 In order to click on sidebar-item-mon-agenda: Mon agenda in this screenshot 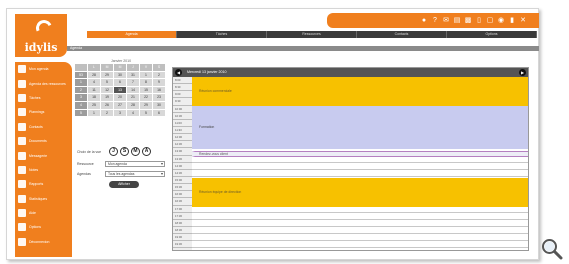, I will do `click(43, 69)`.